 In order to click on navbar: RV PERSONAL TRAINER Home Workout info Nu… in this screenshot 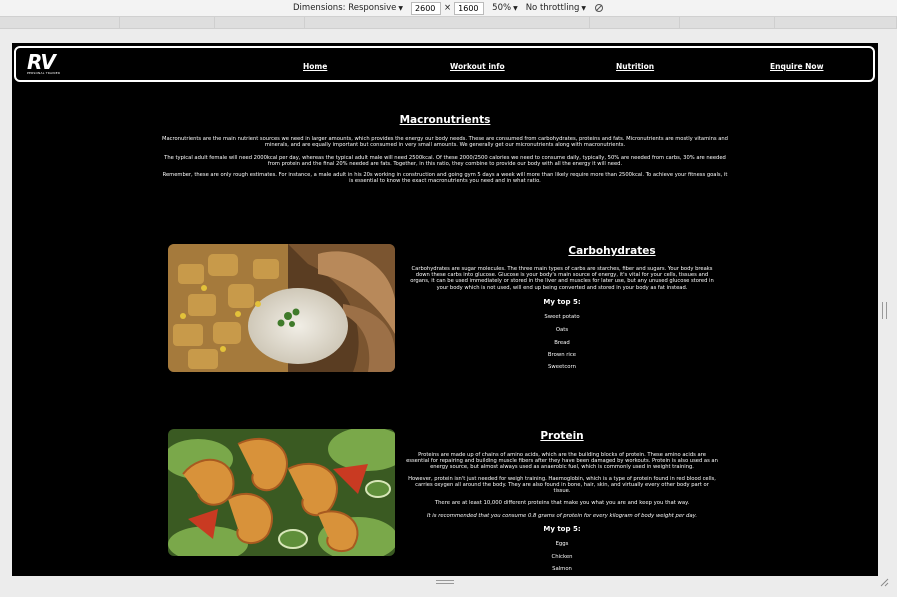, I will do `click(444, 64)`.